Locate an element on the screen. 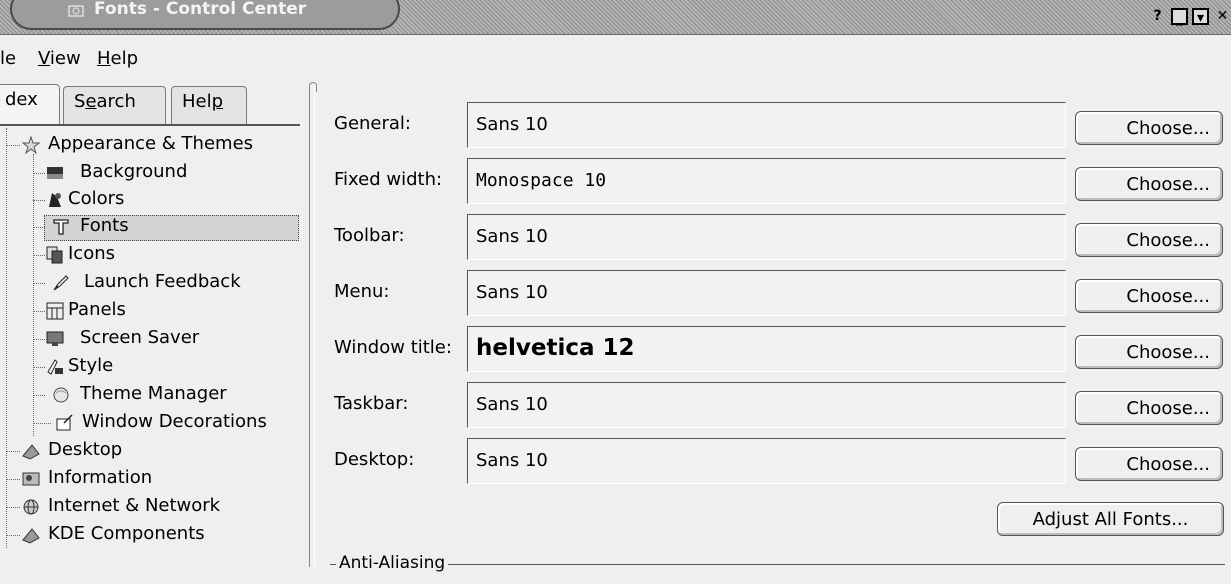 The image size is (1231, 584). help-button: ? is located at coordinates (1157, 16).